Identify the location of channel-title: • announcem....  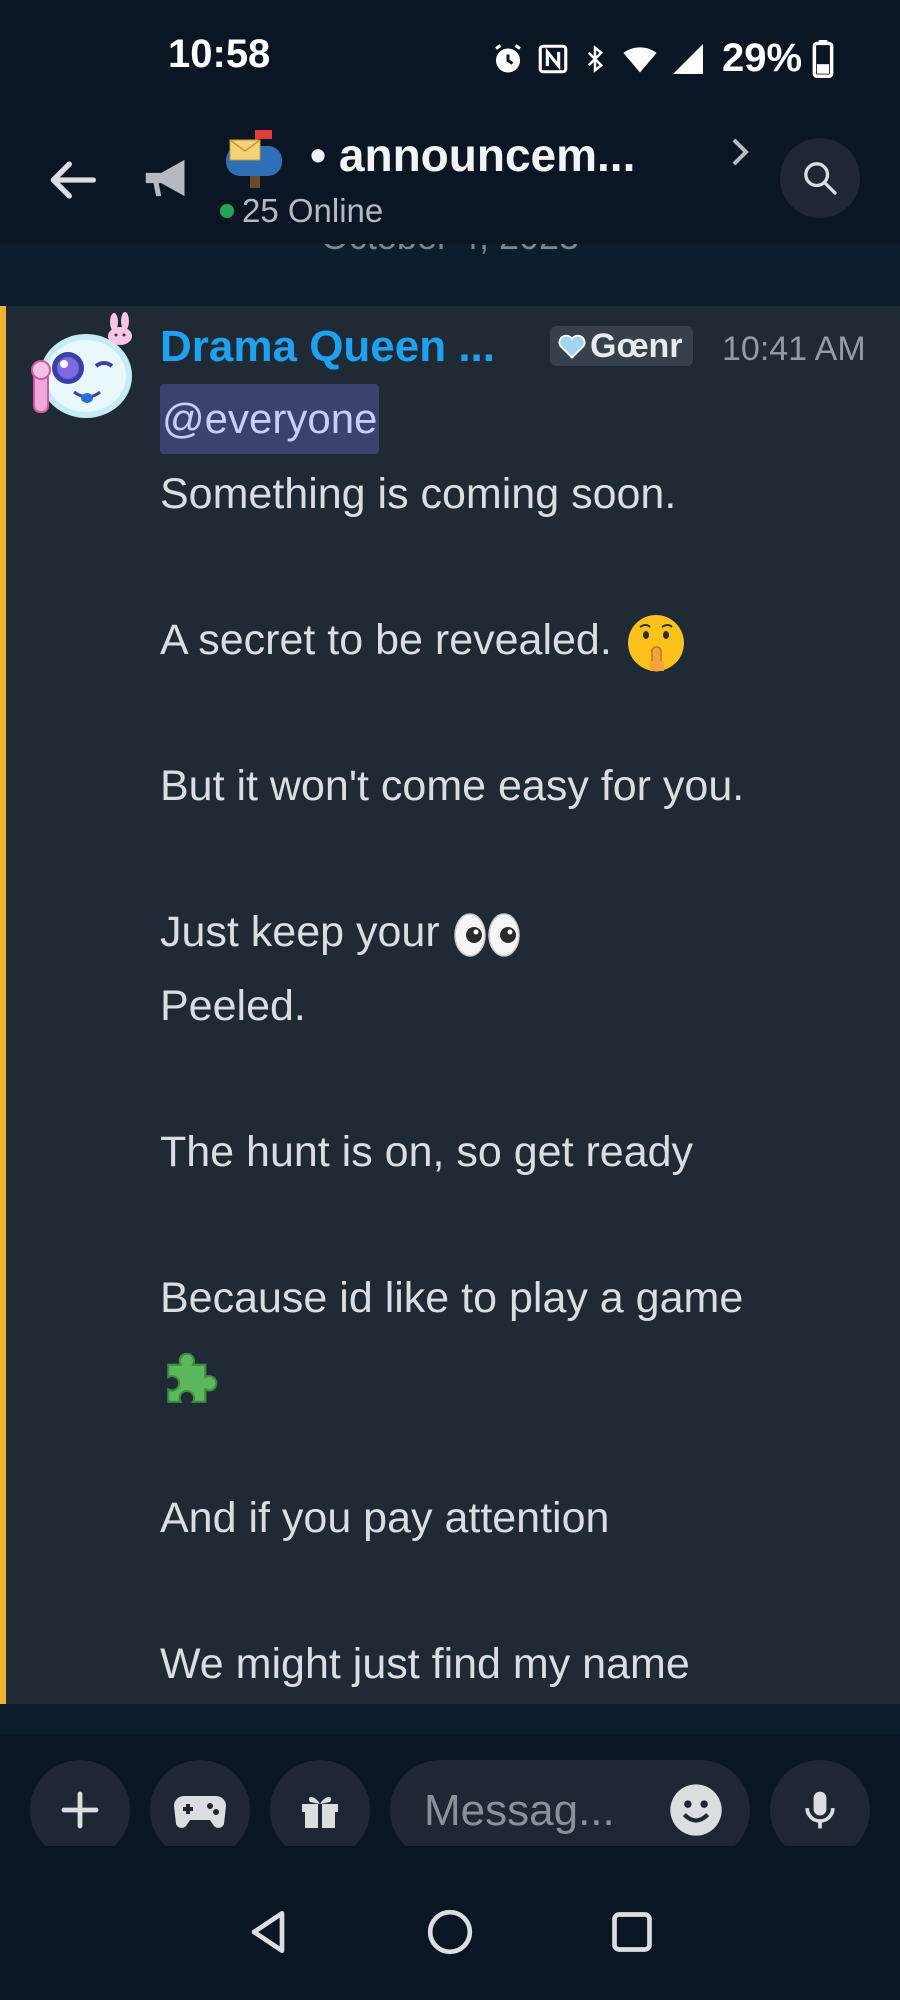
(472, 155).